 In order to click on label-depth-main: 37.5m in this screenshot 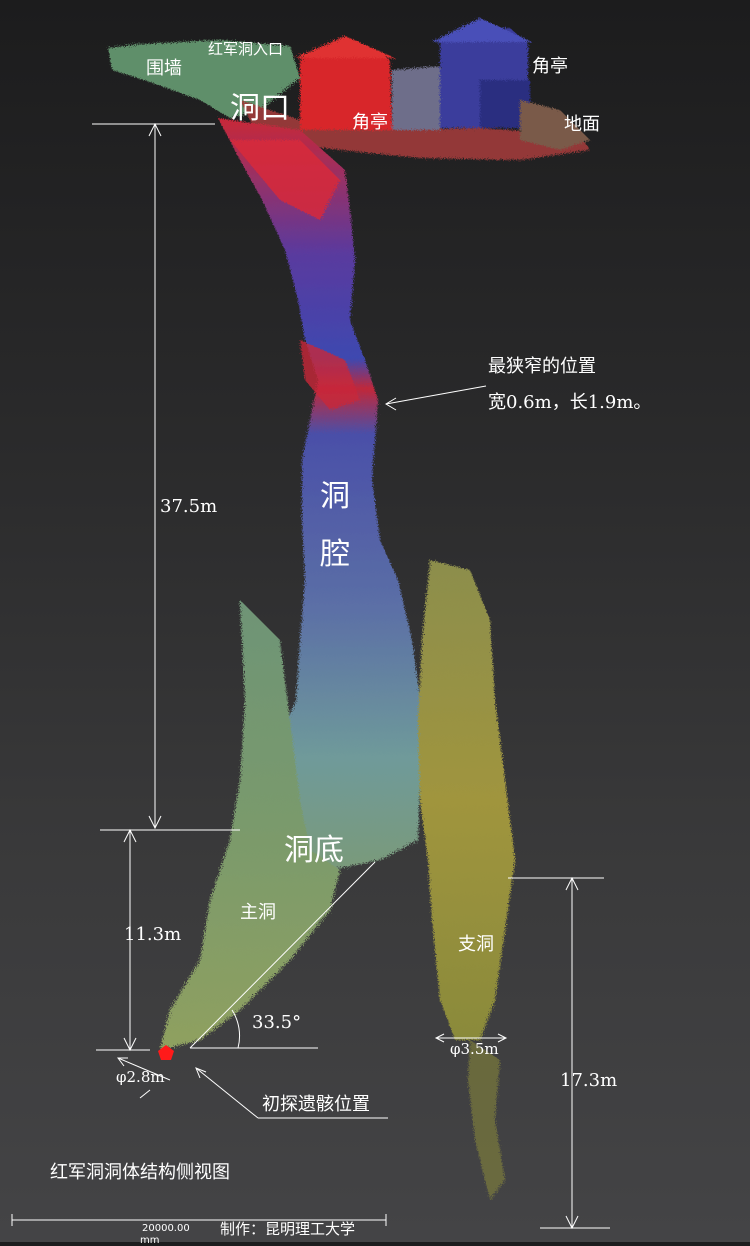, I will do `click(189, 506)`.